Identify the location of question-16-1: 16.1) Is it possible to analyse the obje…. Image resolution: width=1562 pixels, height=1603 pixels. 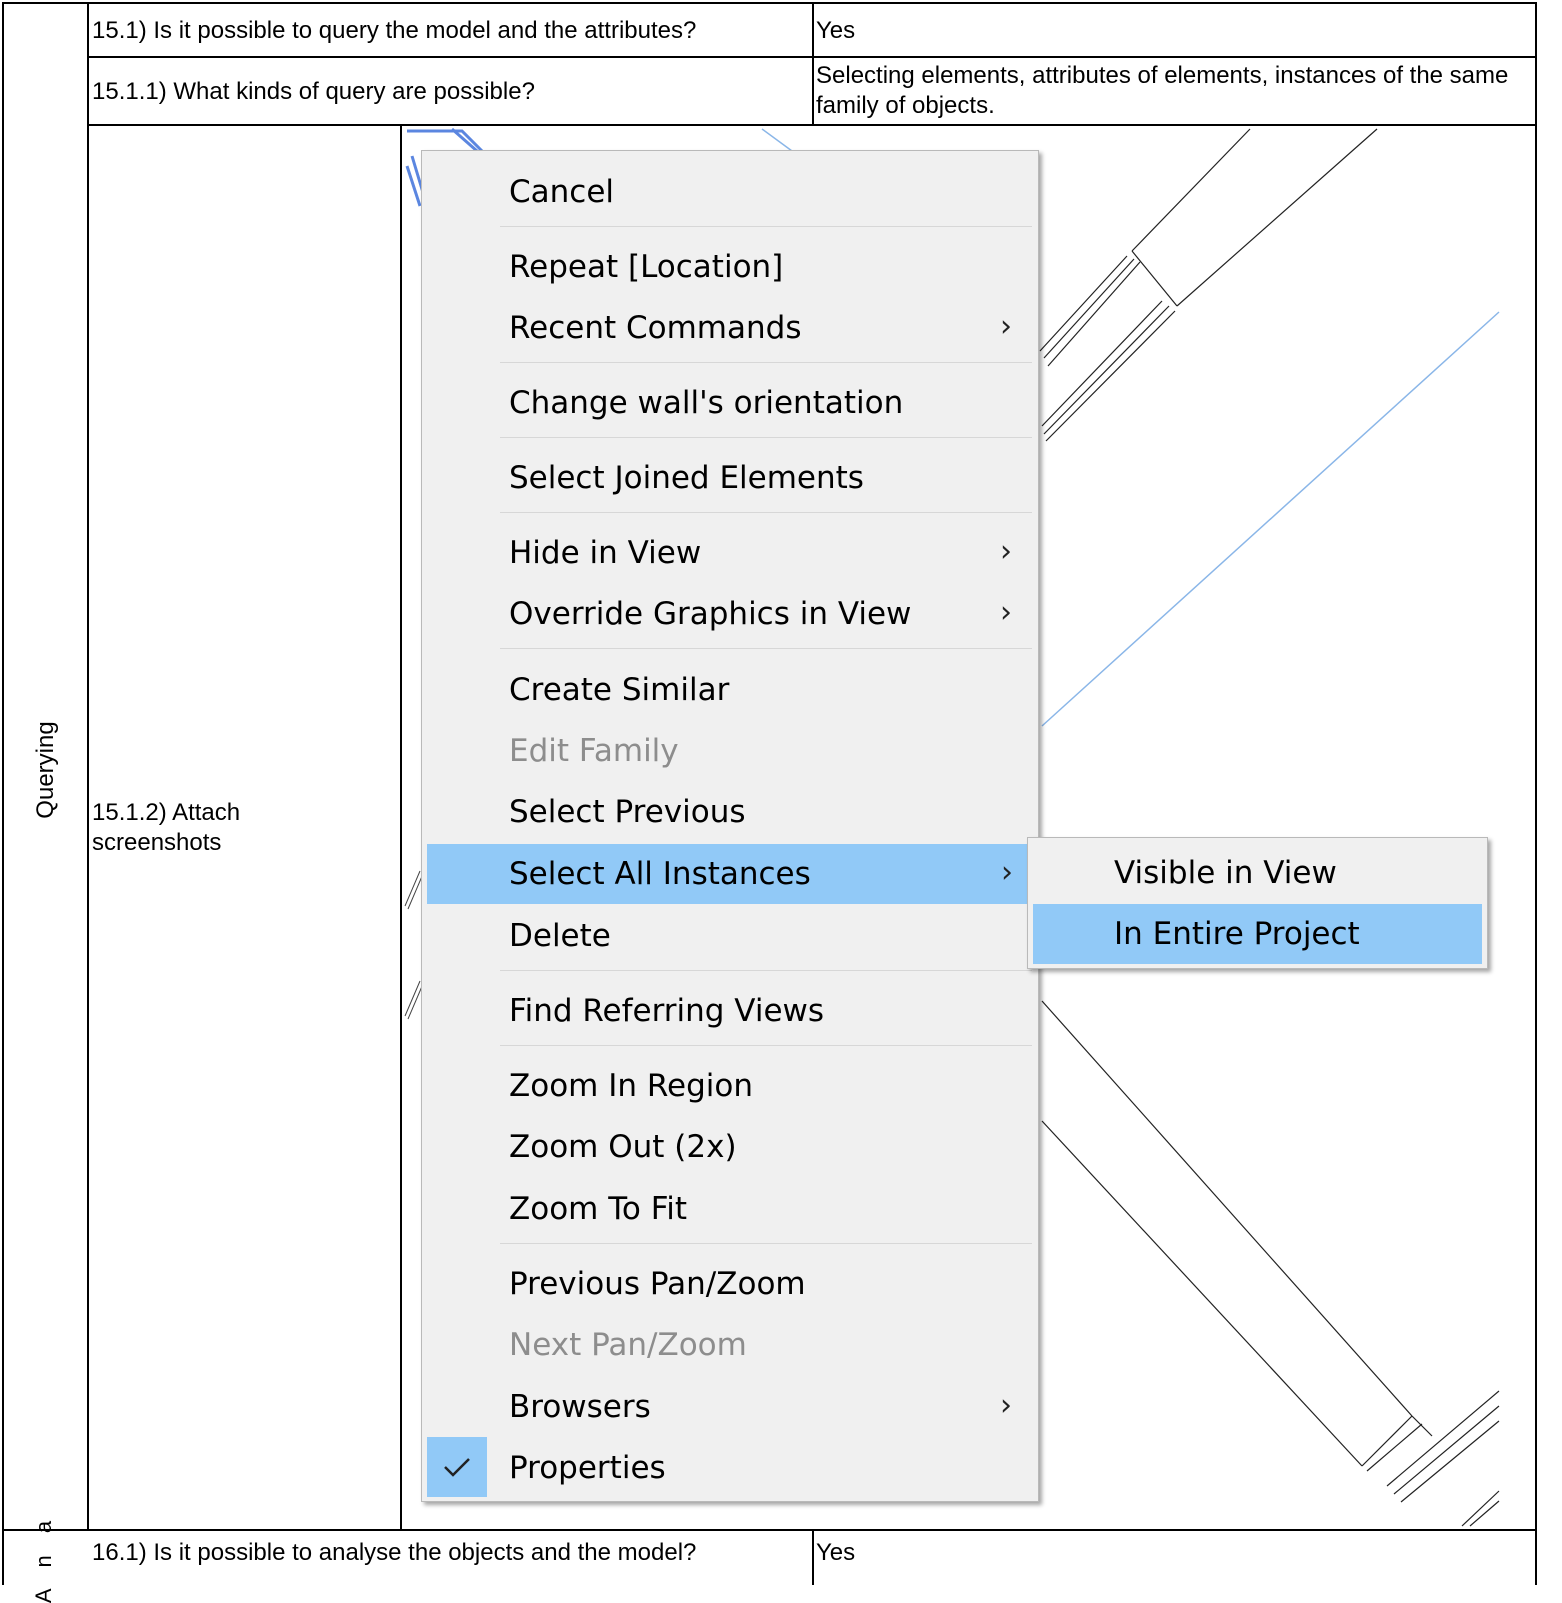
(394, 1552).